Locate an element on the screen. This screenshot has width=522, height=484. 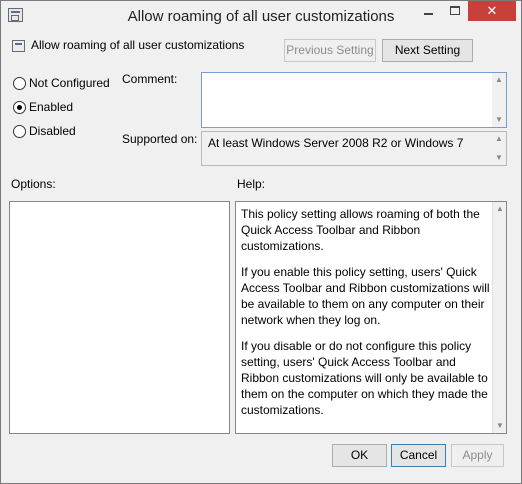
radio-label: Disabled is located at coordinates (52, 131).